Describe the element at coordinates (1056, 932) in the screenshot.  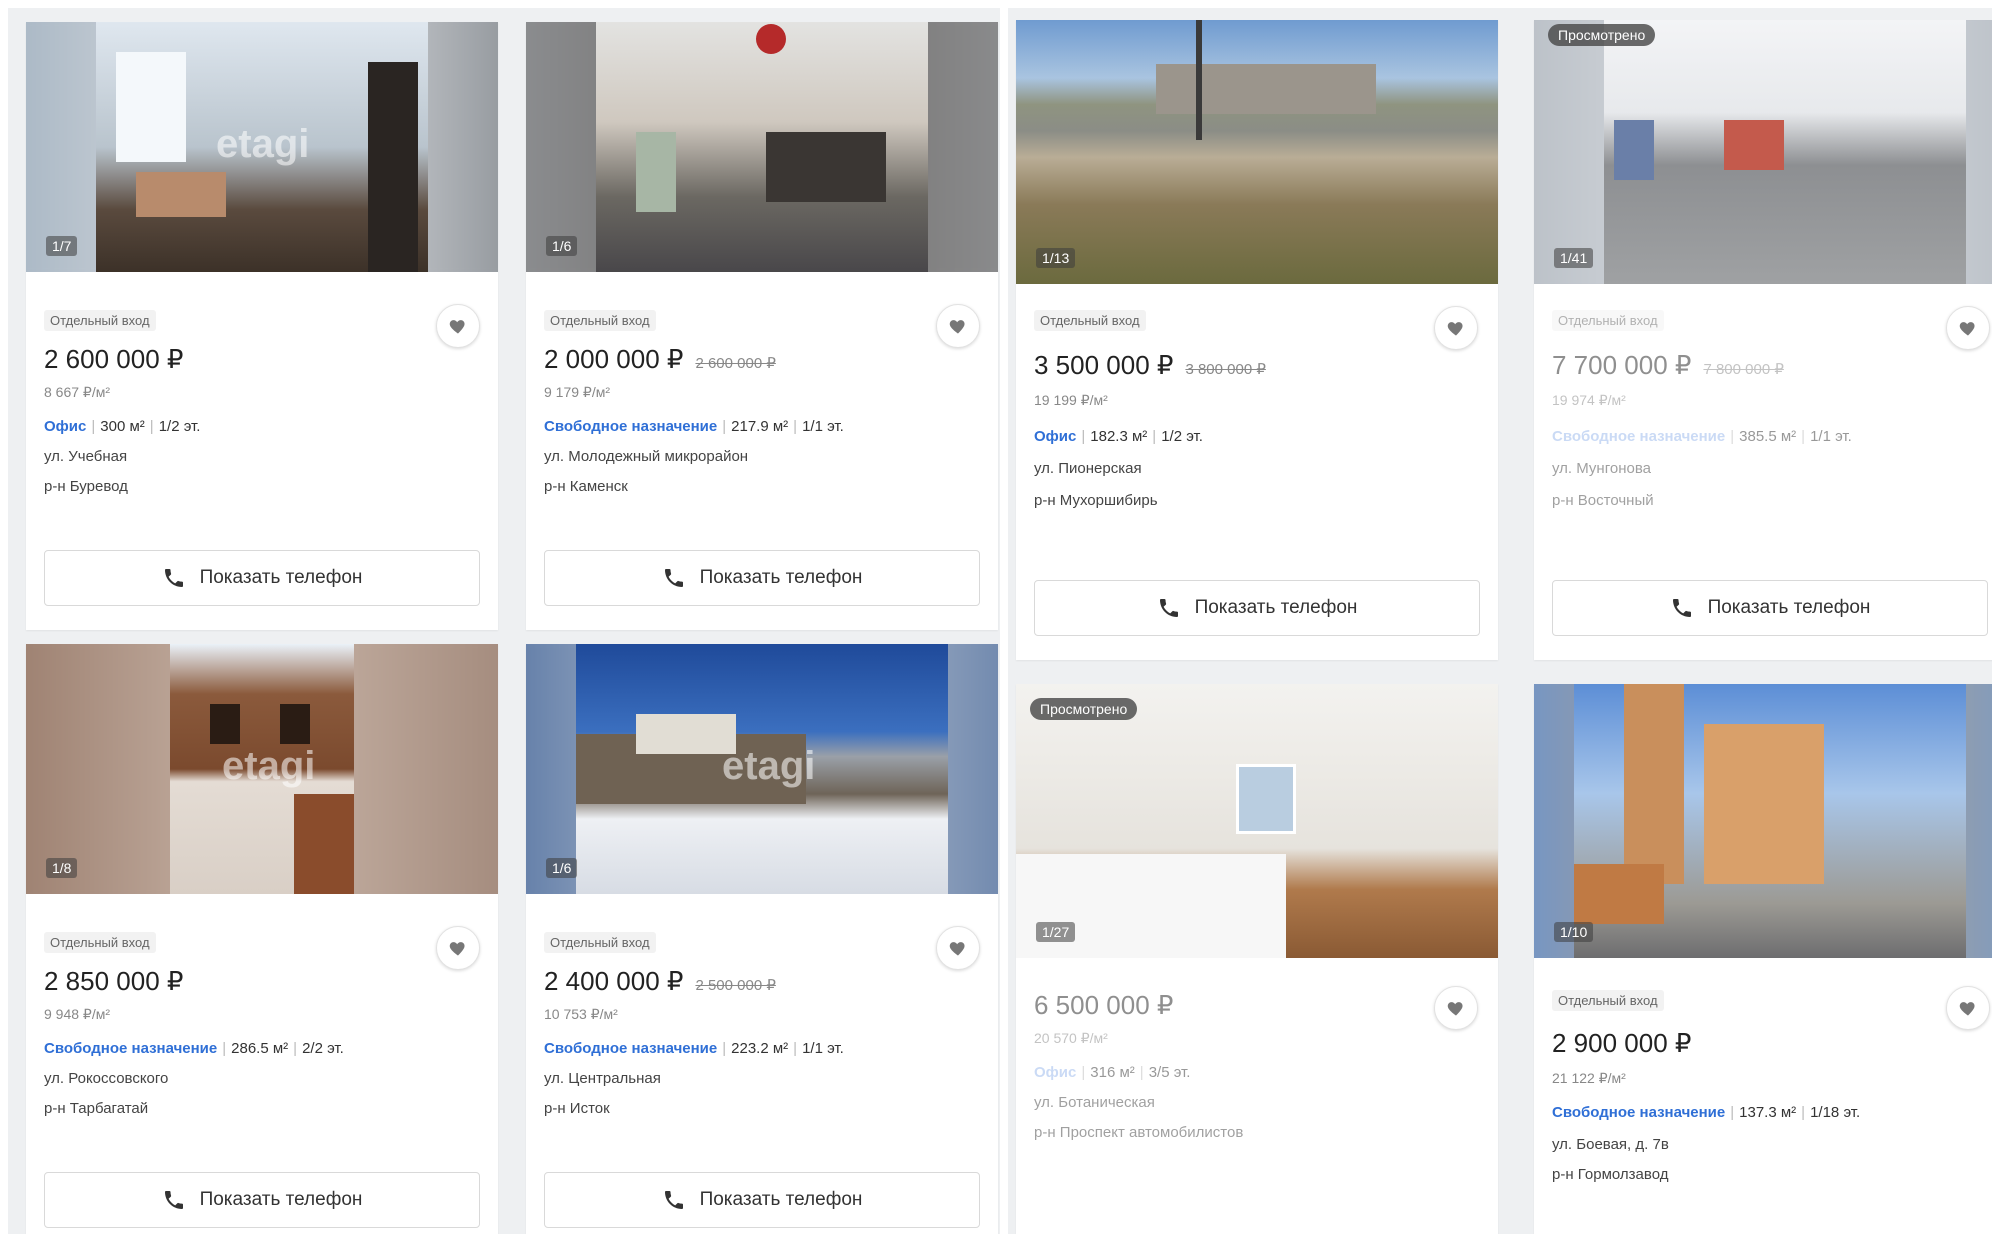
I see `photo-counter: 1/27` at that location.